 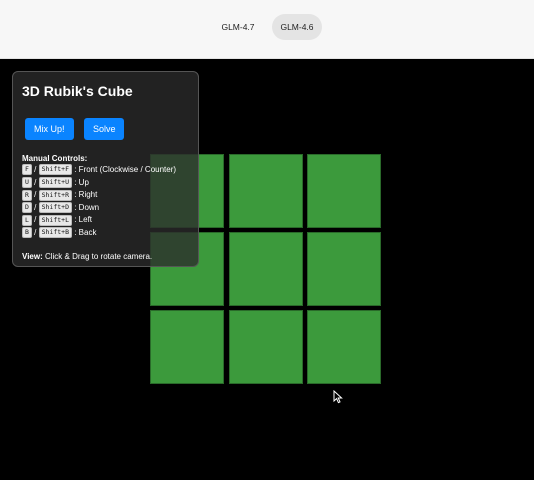 I want to click on control-description: : Right, so click(x=86, y=195).